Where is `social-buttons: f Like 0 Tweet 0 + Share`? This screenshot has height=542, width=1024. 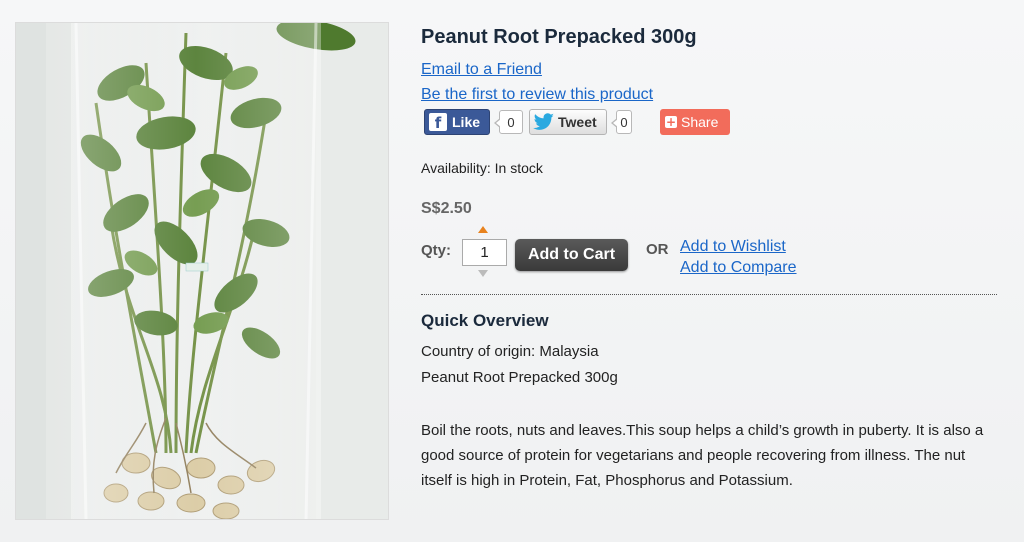 social-buttons: f Like 0 Tweet 0 + Share is located at coordinates (577, 122).